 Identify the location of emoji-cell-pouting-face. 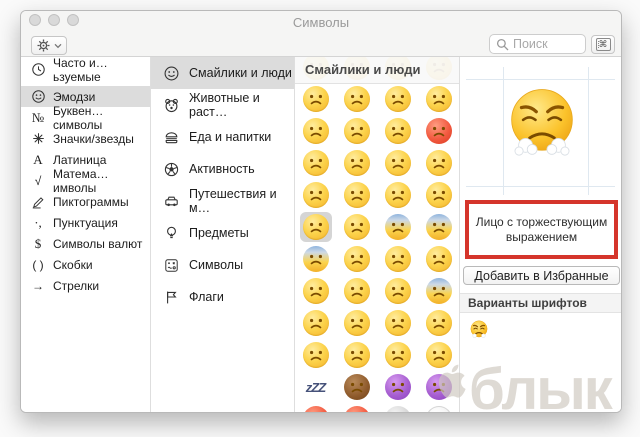
(438, 131).